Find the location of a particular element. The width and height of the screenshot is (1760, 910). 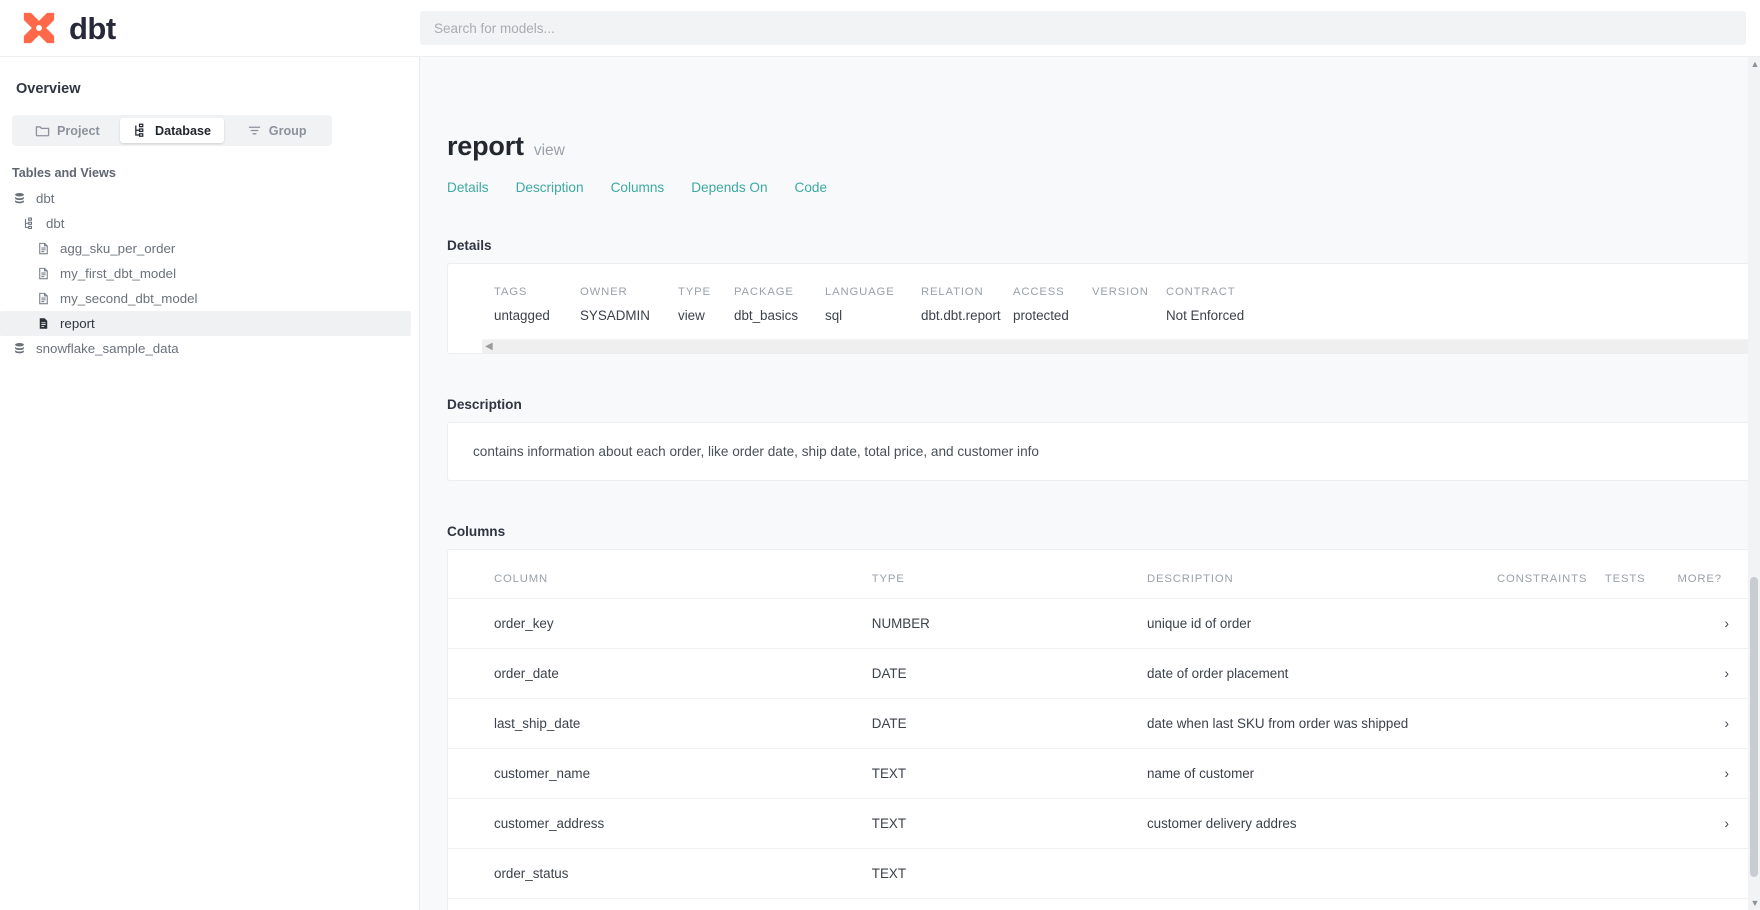

sidebar-view-switcher: Project Database Group is located at coordinates (172, 130).